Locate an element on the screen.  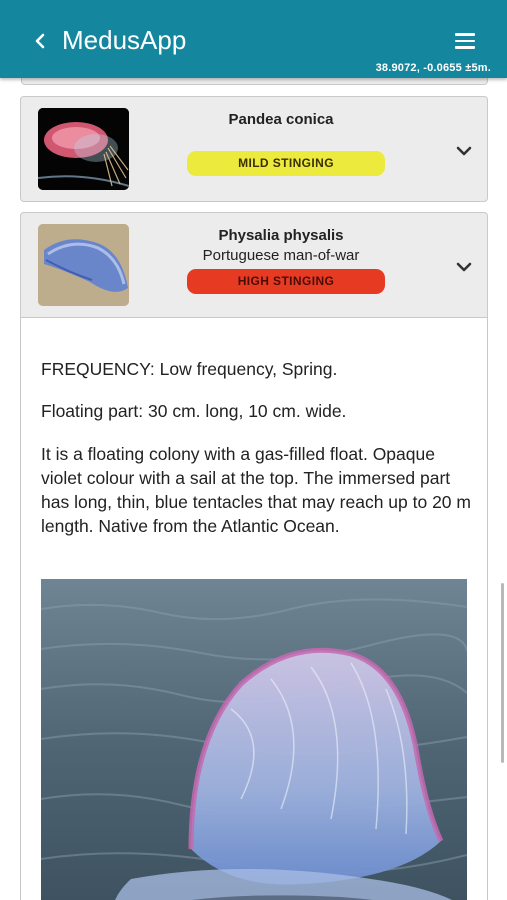
stinging-badge-high: HIGH STINGING is located at coordinates (286, 281).